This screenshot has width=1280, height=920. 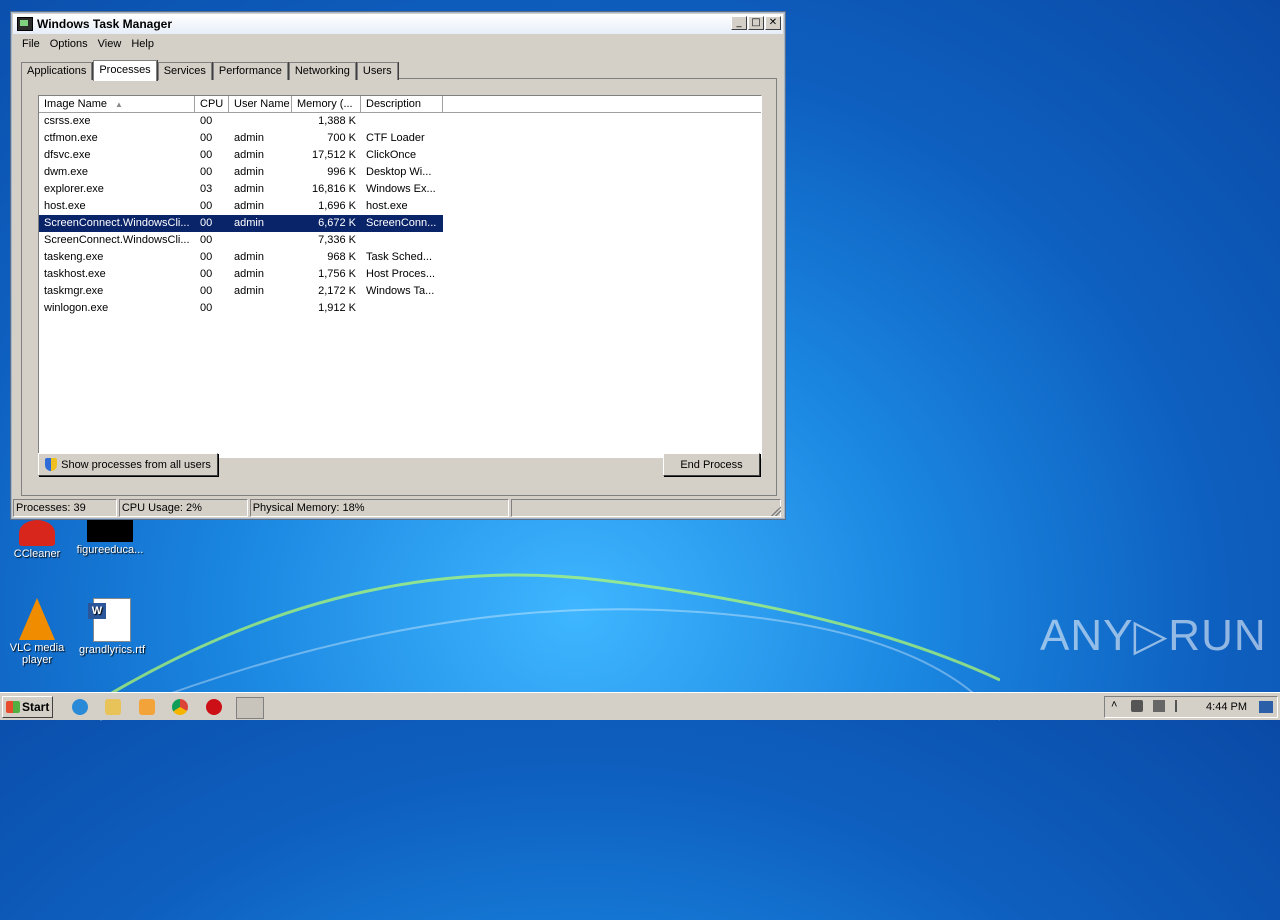 What do you see at coordinates (1137, 706) in the screenshot?
I see `volume-icon` at bounding box center [1137, 706].